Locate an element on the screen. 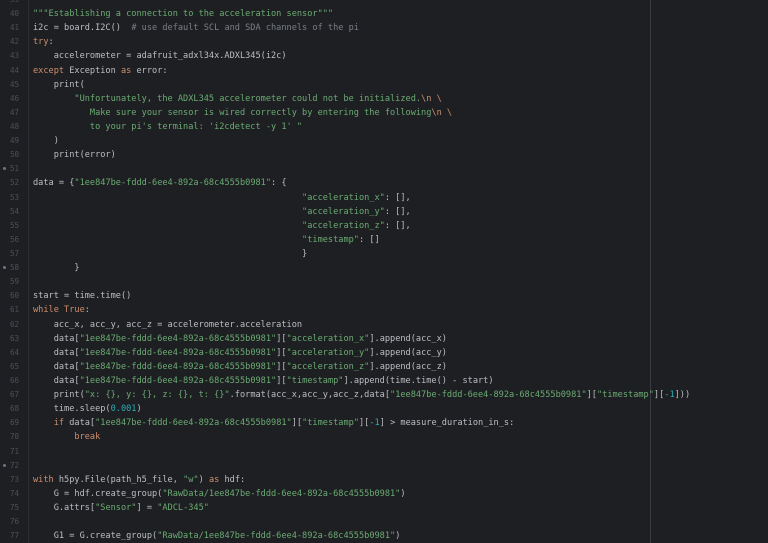  code-token: print( is located at coordinates (59, 84).